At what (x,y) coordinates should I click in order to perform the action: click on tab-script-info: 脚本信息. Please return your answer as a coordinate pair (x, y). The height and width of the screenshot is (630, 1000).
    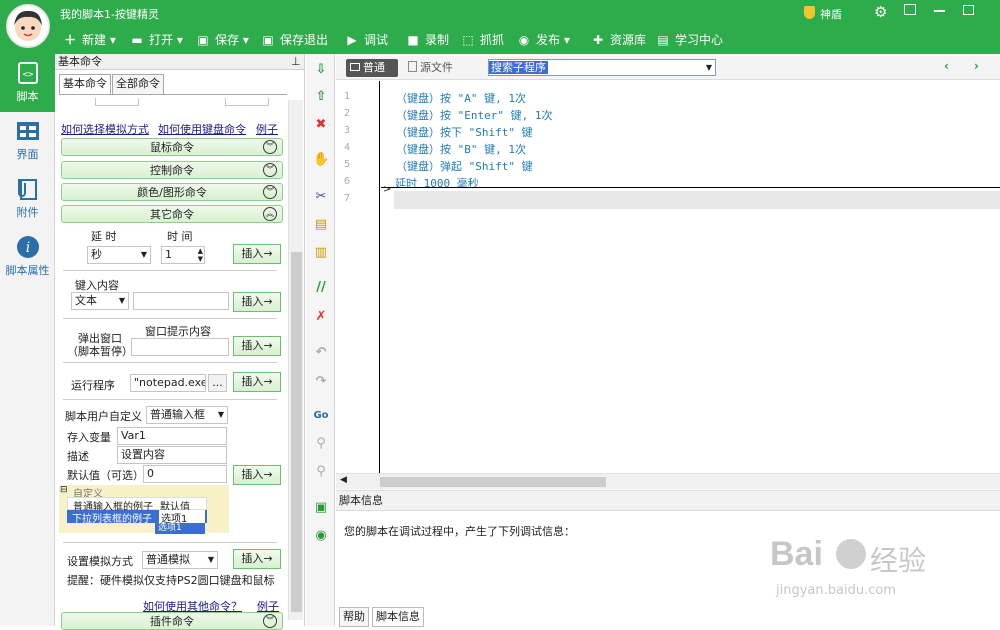
    Looking at the image, I should click on (398, 617).